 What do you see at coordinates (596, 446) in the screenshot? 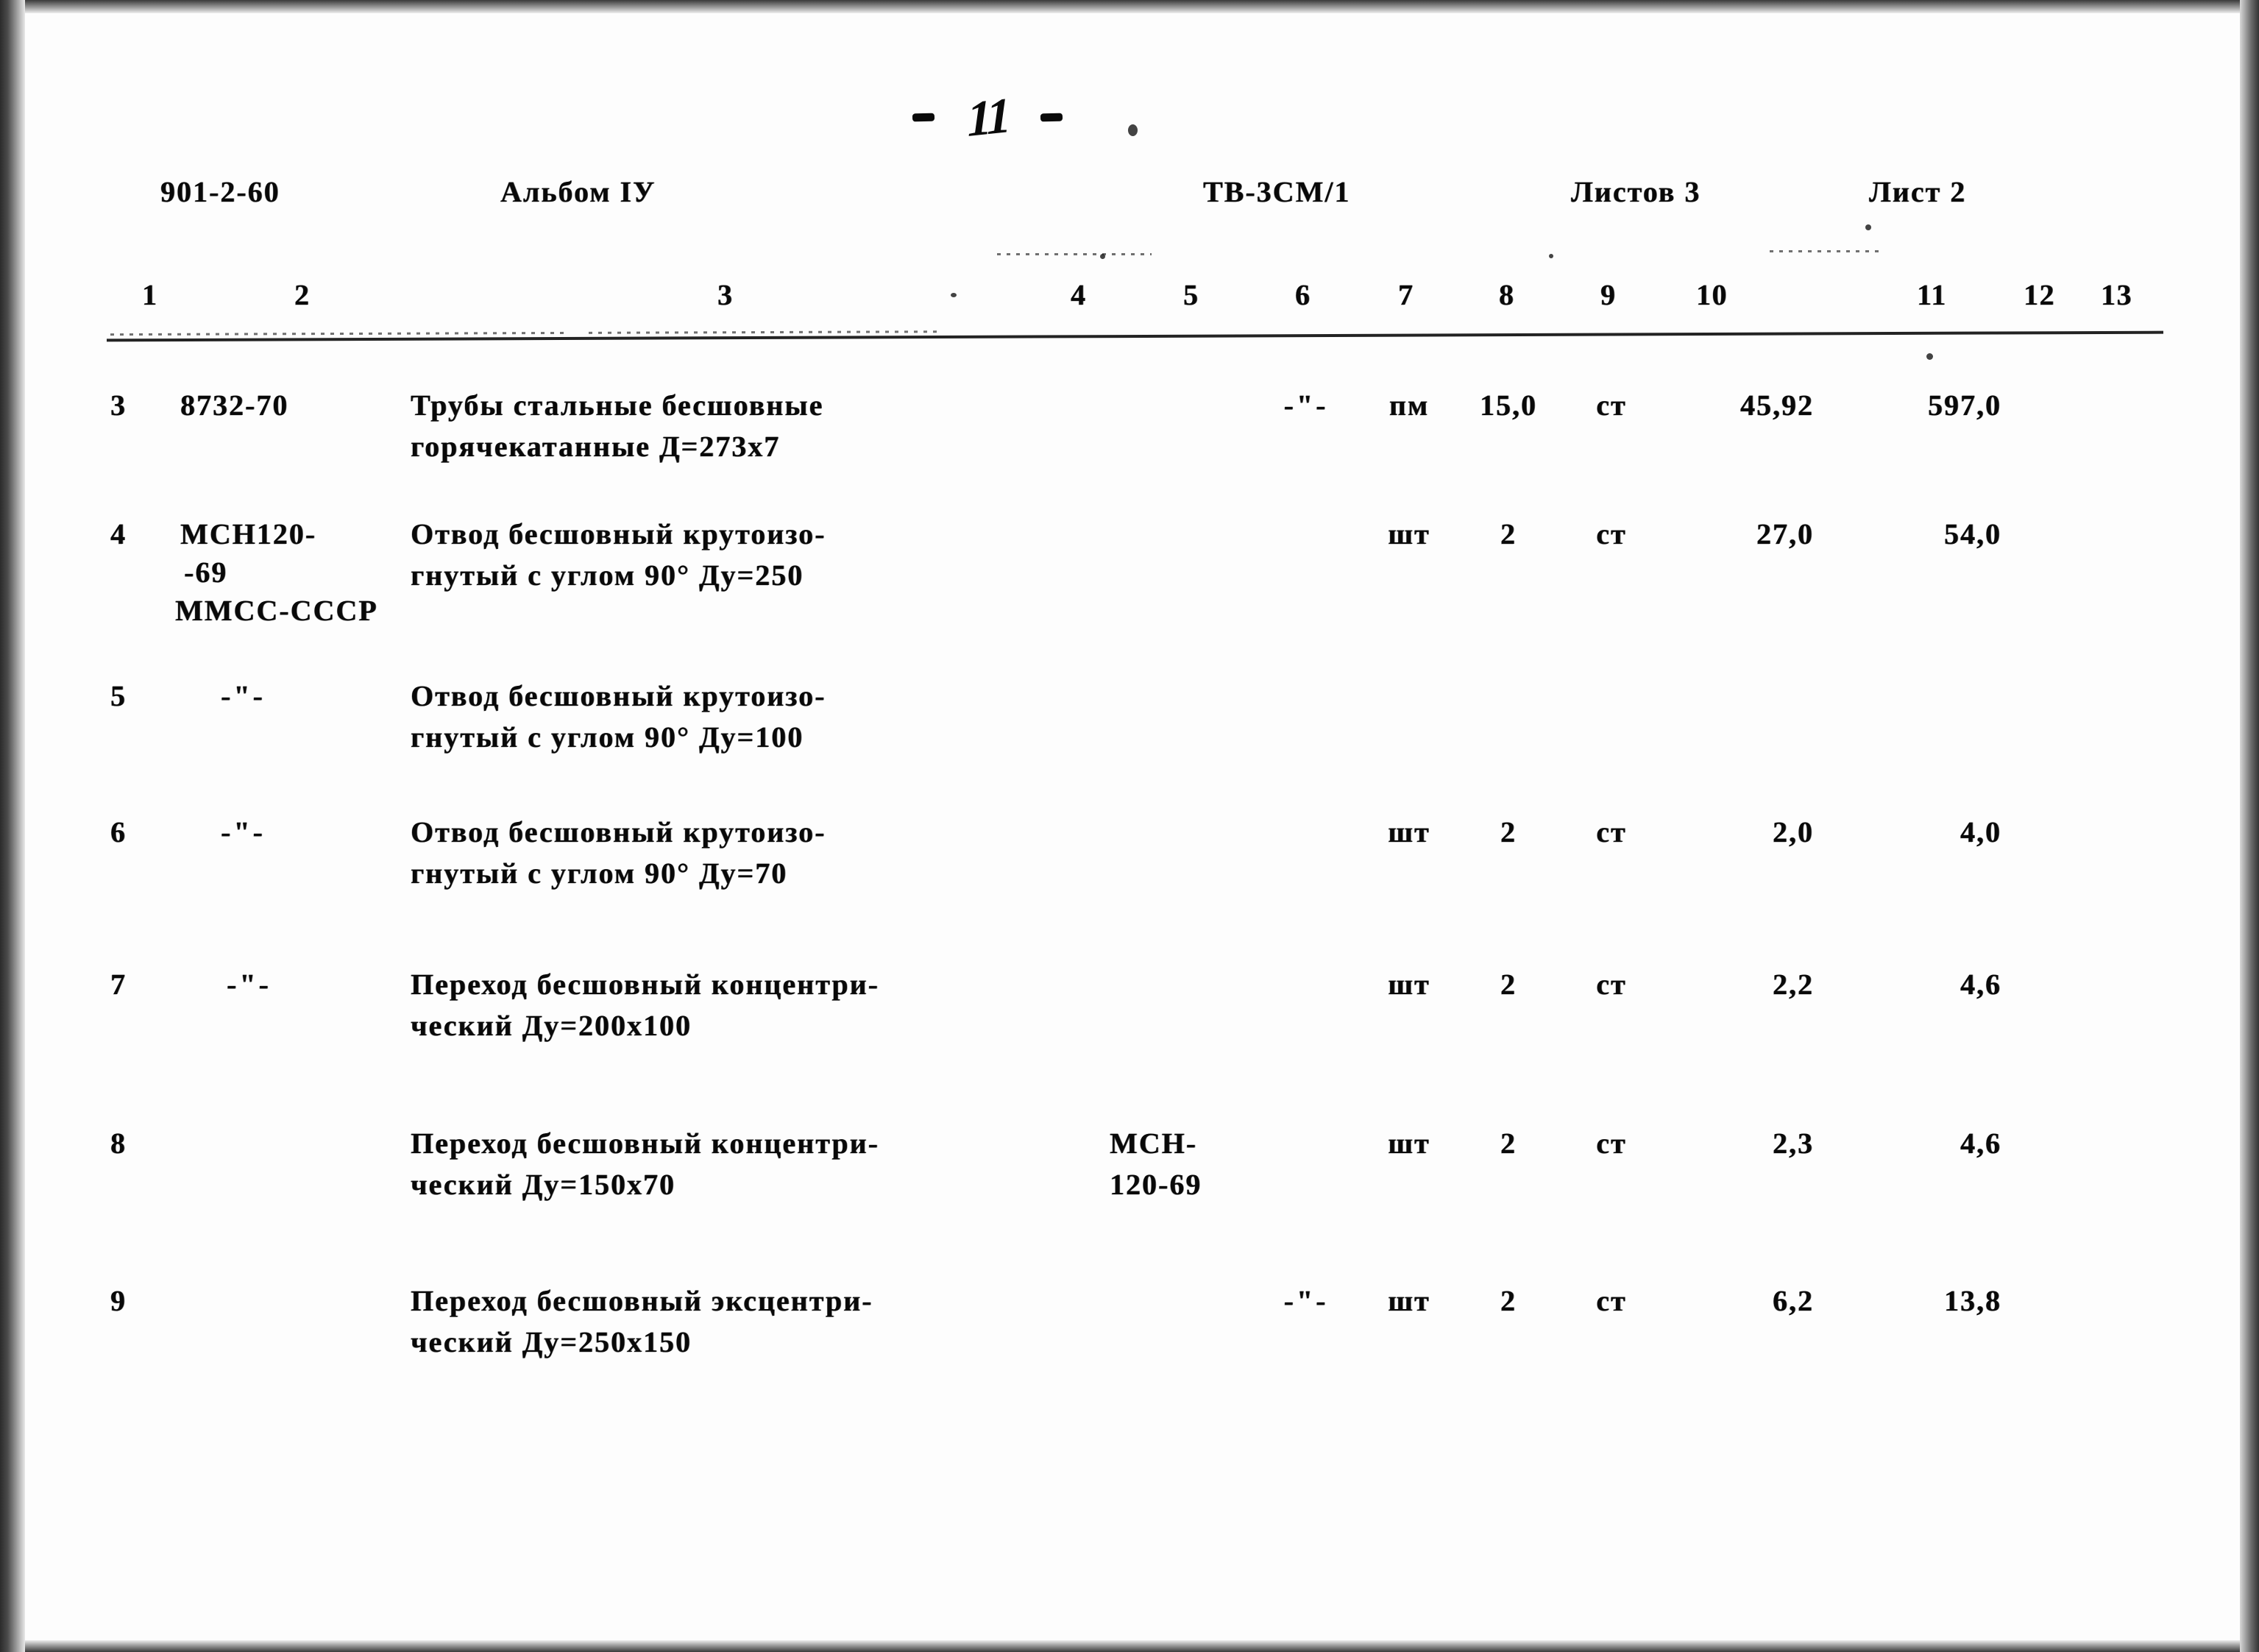
I see `row-name-line2: горячекатанные Д=273х7` at bounding box center [596, 446].